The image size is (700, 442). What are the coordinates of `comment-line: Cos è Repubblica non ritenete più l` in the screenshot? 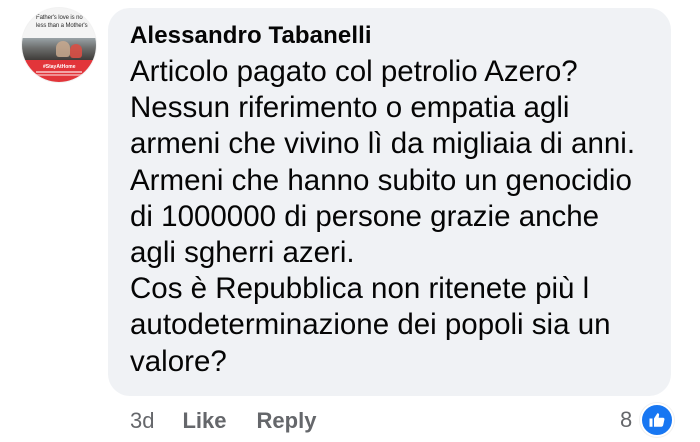 It's located at (360, 289).